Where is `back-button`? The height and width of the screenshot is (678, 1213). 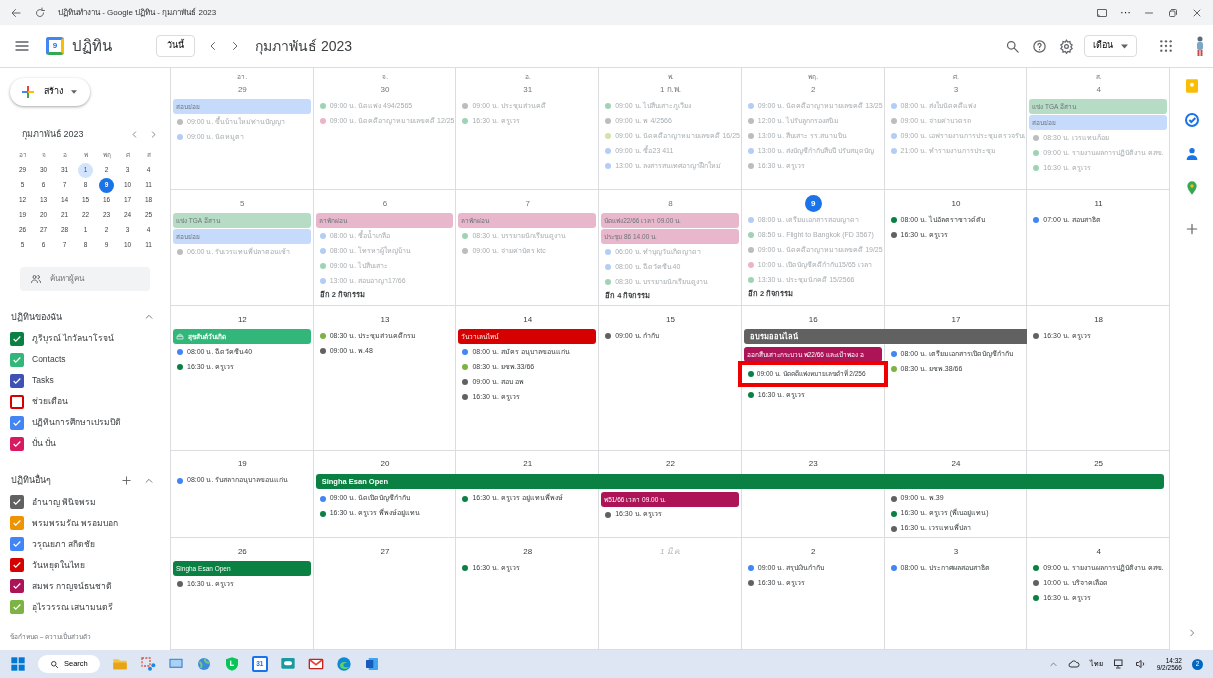
back-button is located at coordinates (16, 12).